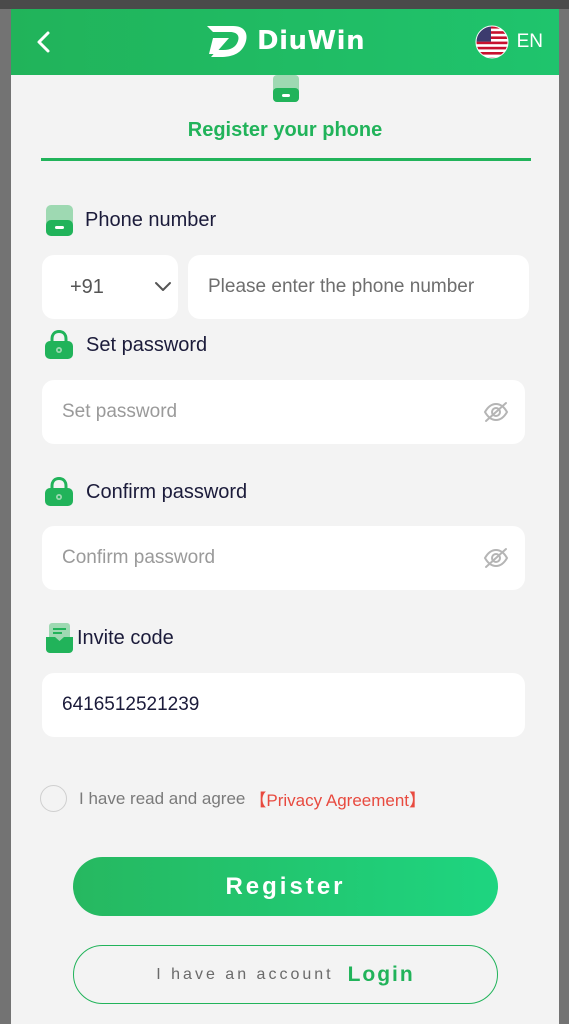 The image size is (569, 1024). Describe the element at coordinates (337, 798) in the screenshot. I see `privacy-agreement-link: 【Privacy Agreement】` at that location.